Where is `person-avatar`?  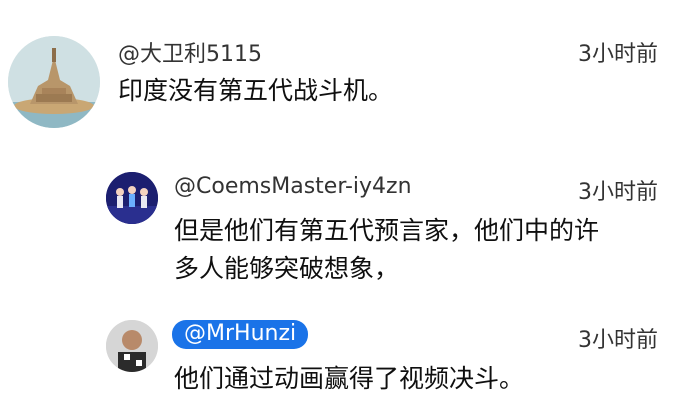
person-avatar is located at coordinates (132, 346).